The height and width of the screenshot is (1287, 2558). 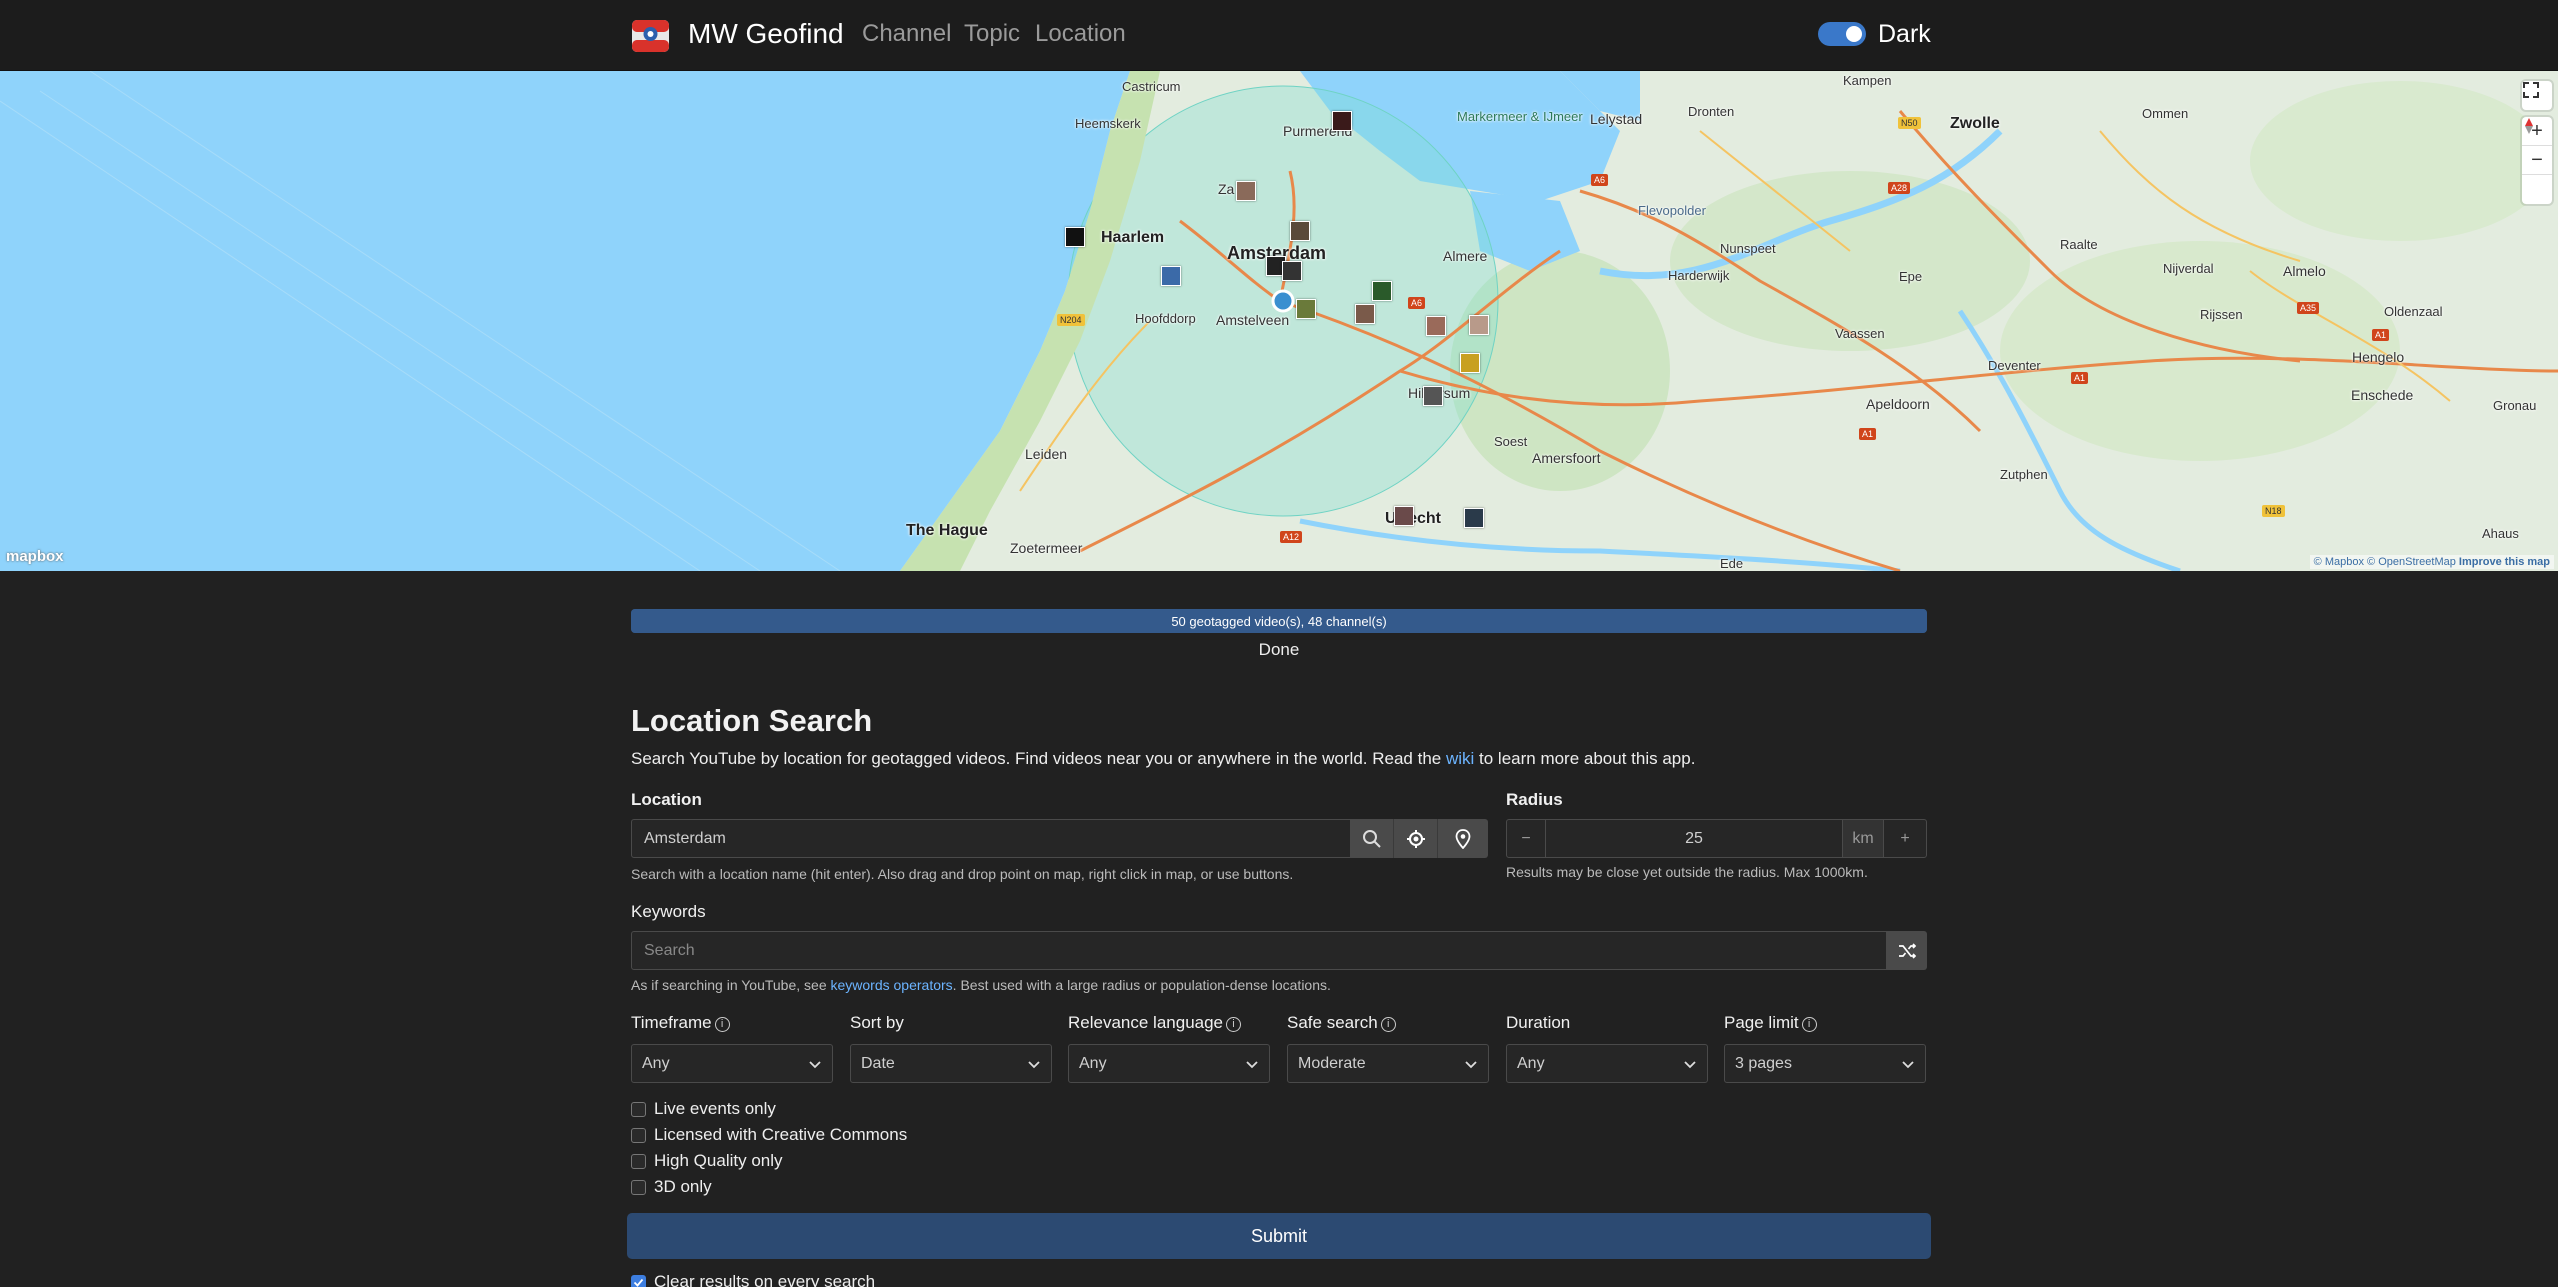 I want to click on improve-map-link: Improve this map, so click(x=2504, y=562).